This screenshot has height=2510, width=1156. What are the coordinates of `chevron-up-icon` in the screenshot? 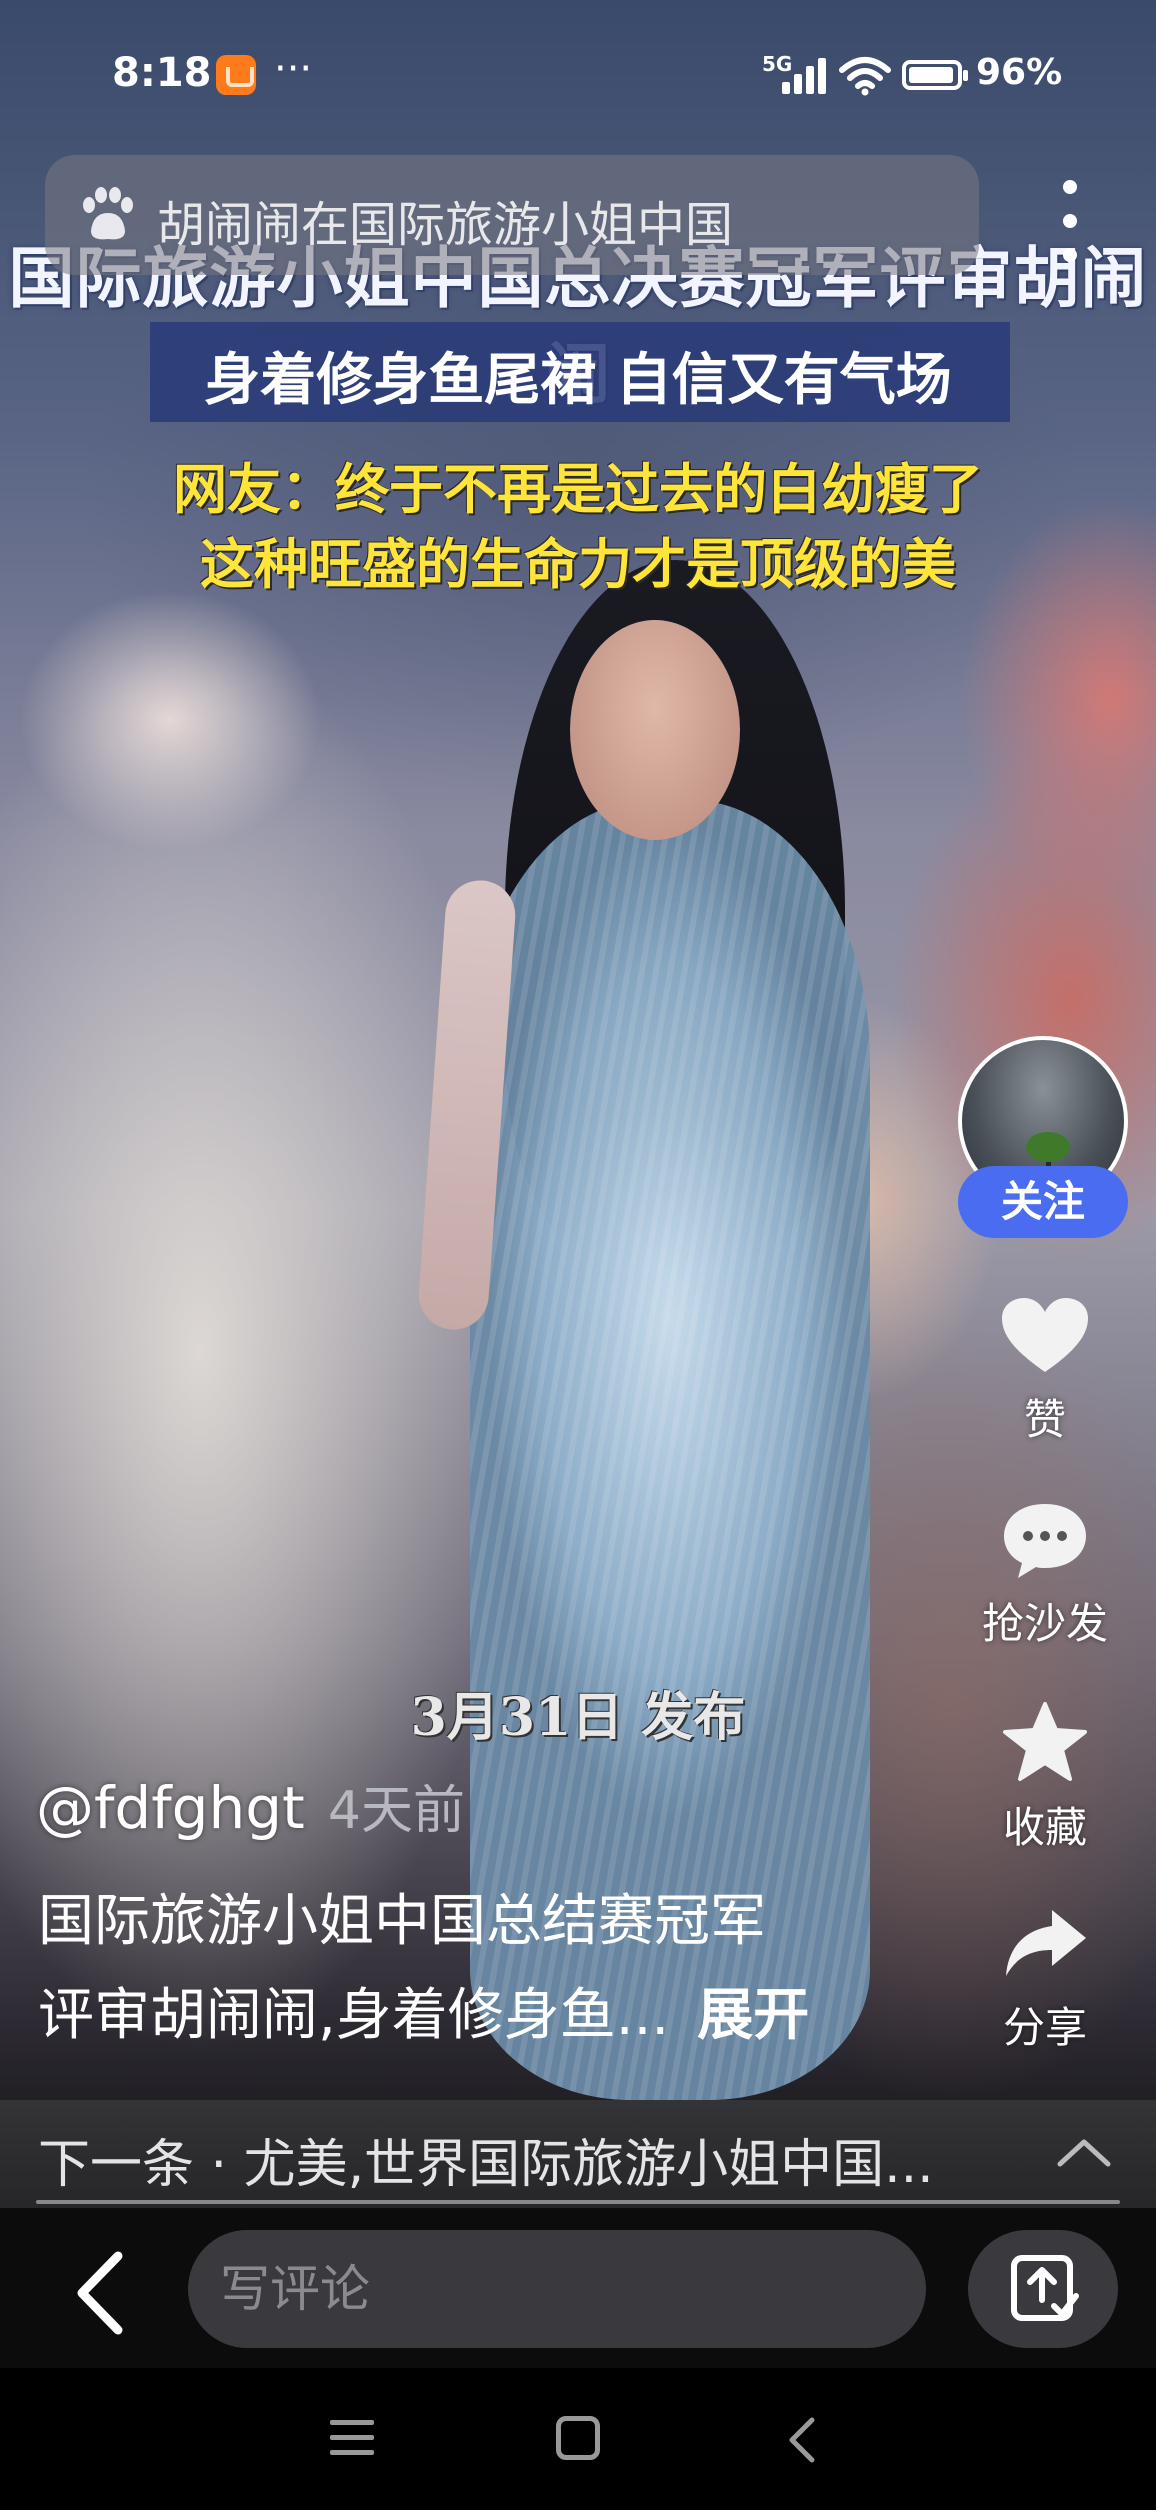 It's located at (1084, 2152).